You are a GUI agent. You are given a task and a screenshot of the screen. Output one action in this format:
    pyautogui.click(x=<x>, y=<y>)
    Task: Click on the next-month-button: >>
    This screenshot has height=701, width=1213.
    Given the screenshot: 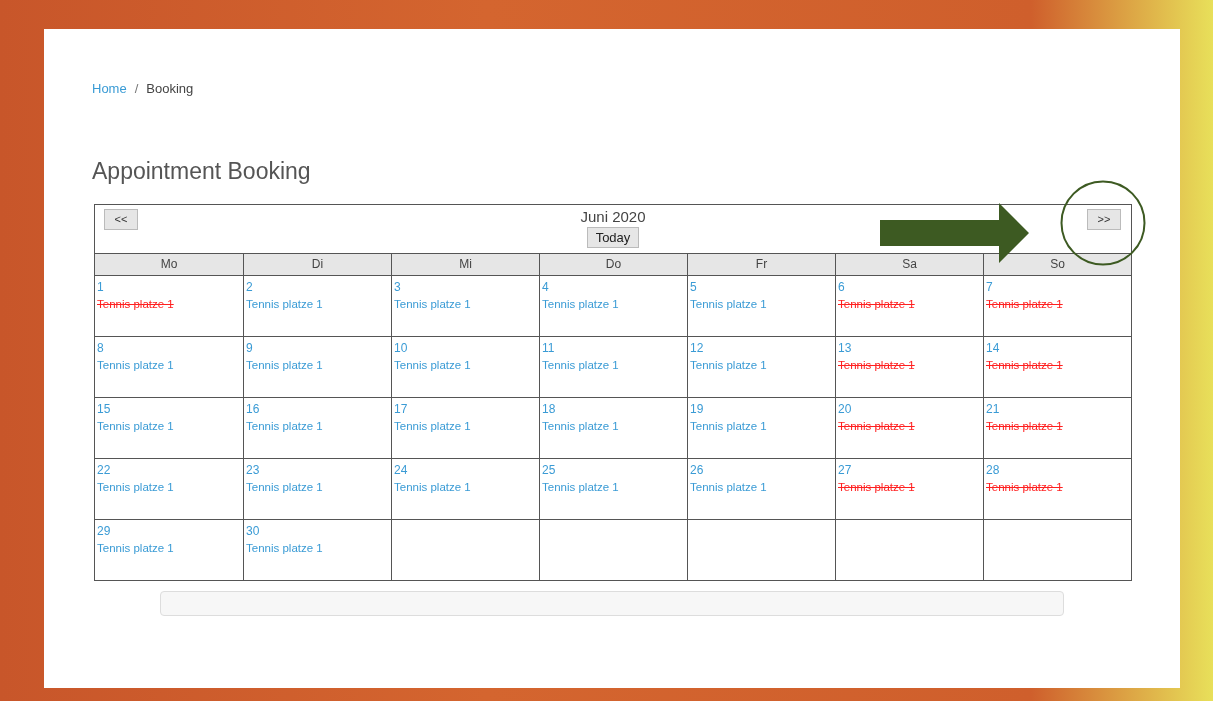 What is the action you would take?
    pyautogui.click(x=1104, y=219)
    